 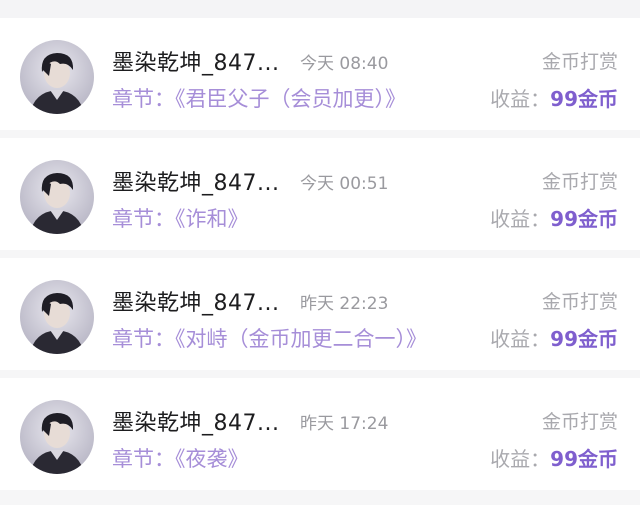 What do you see at coordinates (344, 184) in the screenshot?
I see `tip-time: 今天 00:51` at bounding box center [344, 184].